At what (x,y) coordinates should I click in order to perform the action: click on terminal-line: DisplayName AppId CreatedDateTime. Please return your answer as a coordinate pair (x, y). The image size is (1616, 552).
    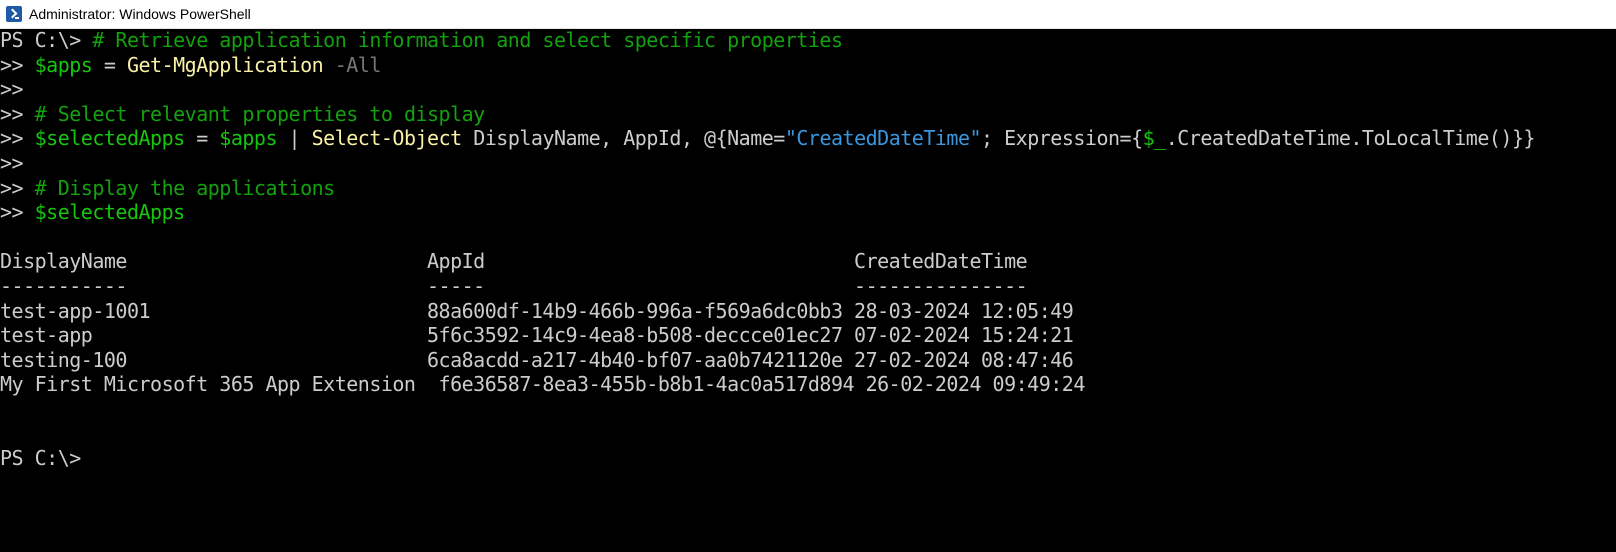
    Looking at the image, I should click on (808, 261).